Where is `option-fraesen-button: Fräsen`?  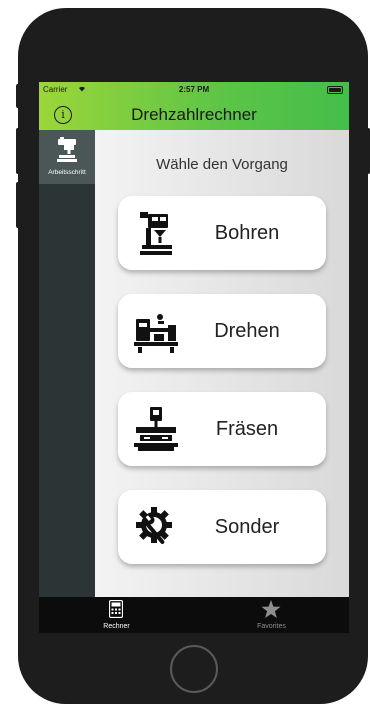
option-fraesen-button: Fräsen is located at coordinates (222, 429).